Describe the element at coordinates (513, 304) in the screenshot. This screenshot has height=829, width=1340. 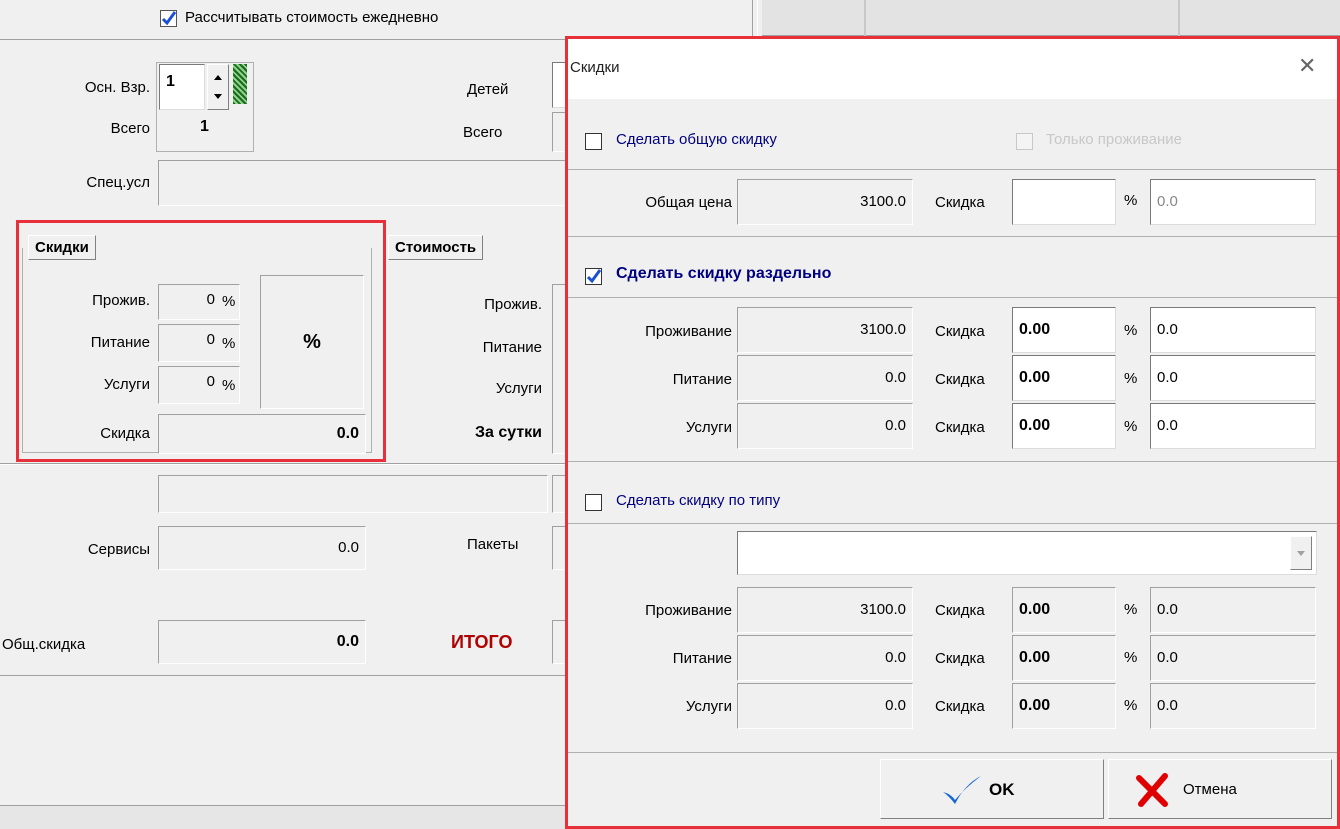
I see `cost-row-label: Прожив.` at that location.